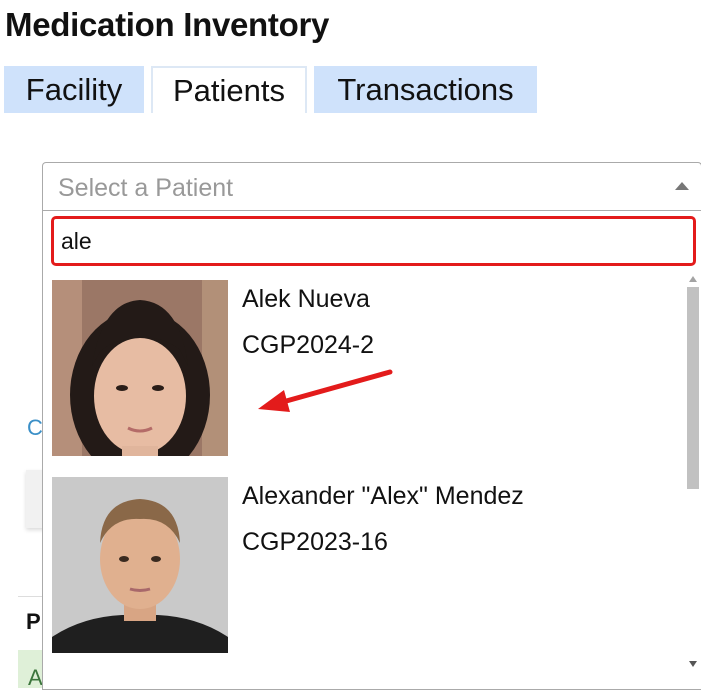 The image size is (701, 691). What do you see at coordinates (693, 388) in the screenshot?
I see `scroll-thumb` at bounding box center [693, 388].